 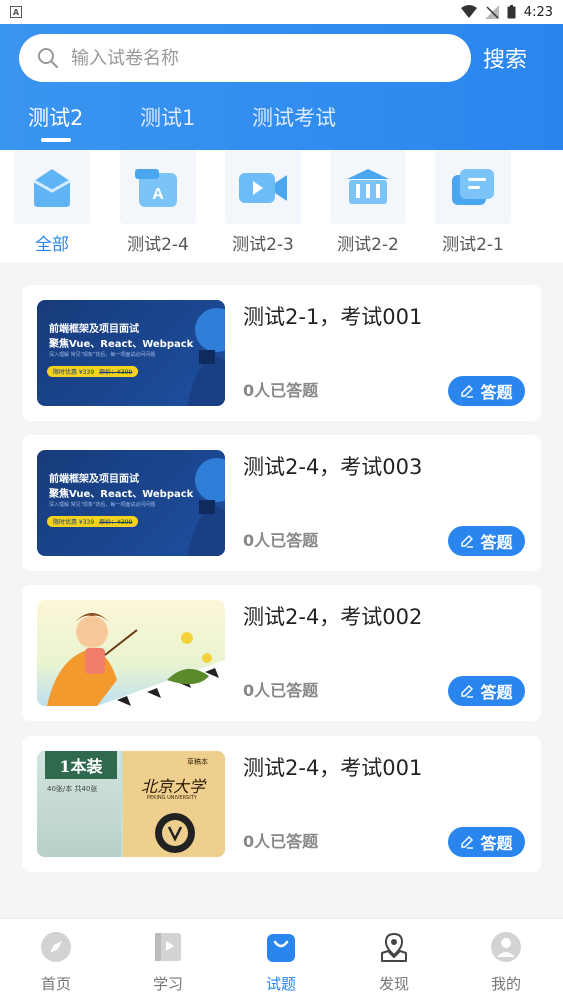 What do you see at coordinates (468, 11) in the screenshot?
I see `wifi-icon` at bounding box center [468, 11].